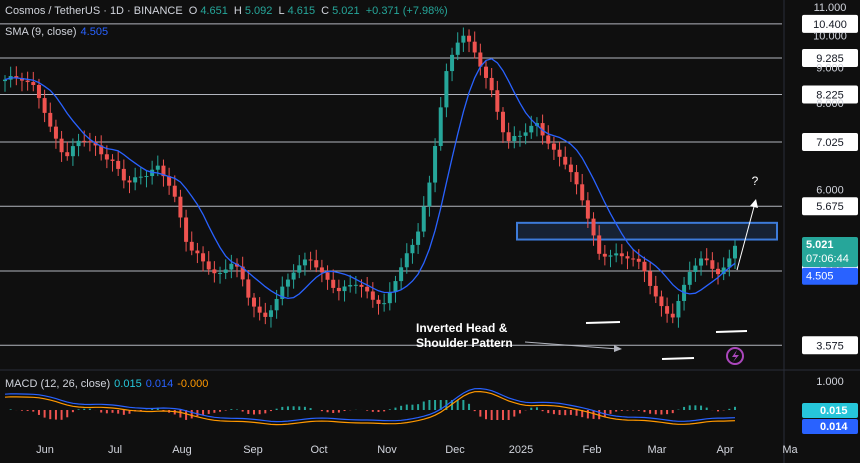 The width and height of the screenshot is (860, 463). I want to click on level-label: 7.025, so click(830, 143).